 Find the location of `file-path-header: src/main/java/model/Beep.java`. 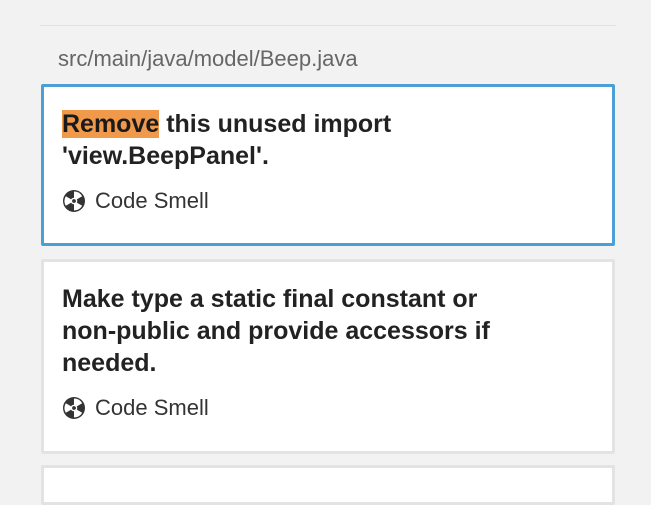

file-path-header: src/main/java/model/Beep.java is located at coordinates (208, 58).